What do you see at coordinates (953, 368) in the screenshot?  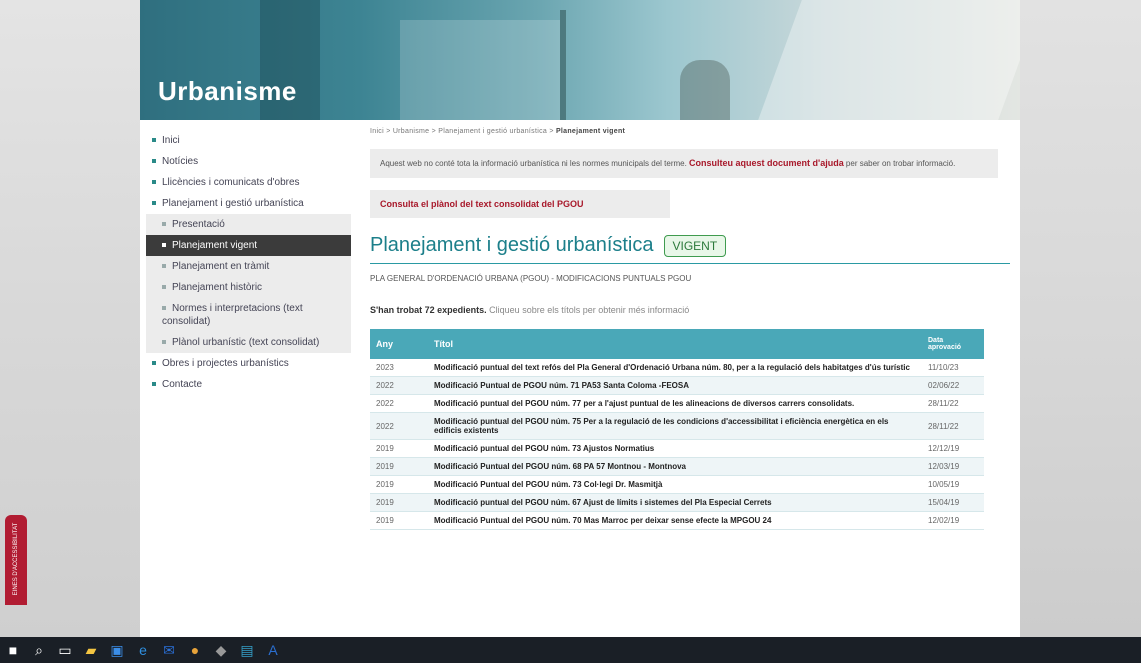 I see `row-date: 11/10/23` at bounding box center [953, 368].